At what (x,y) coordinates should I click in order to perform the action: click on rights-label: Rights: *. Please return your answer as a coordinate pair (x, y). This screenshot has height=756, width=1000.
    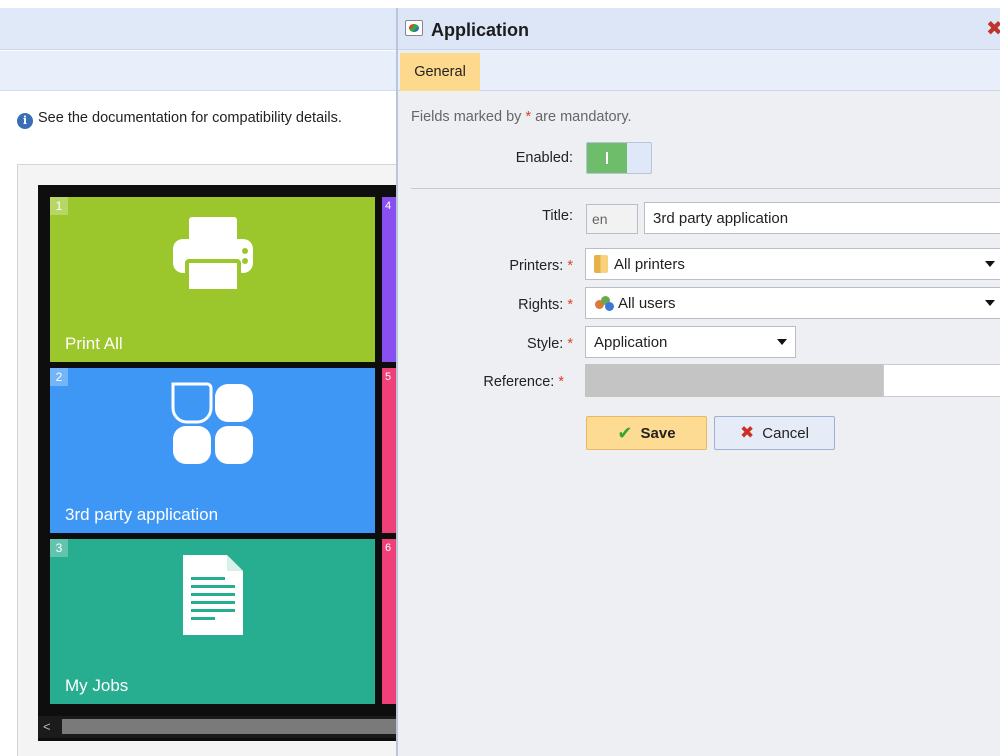
    Looking at the image, I should click on (485, 305).